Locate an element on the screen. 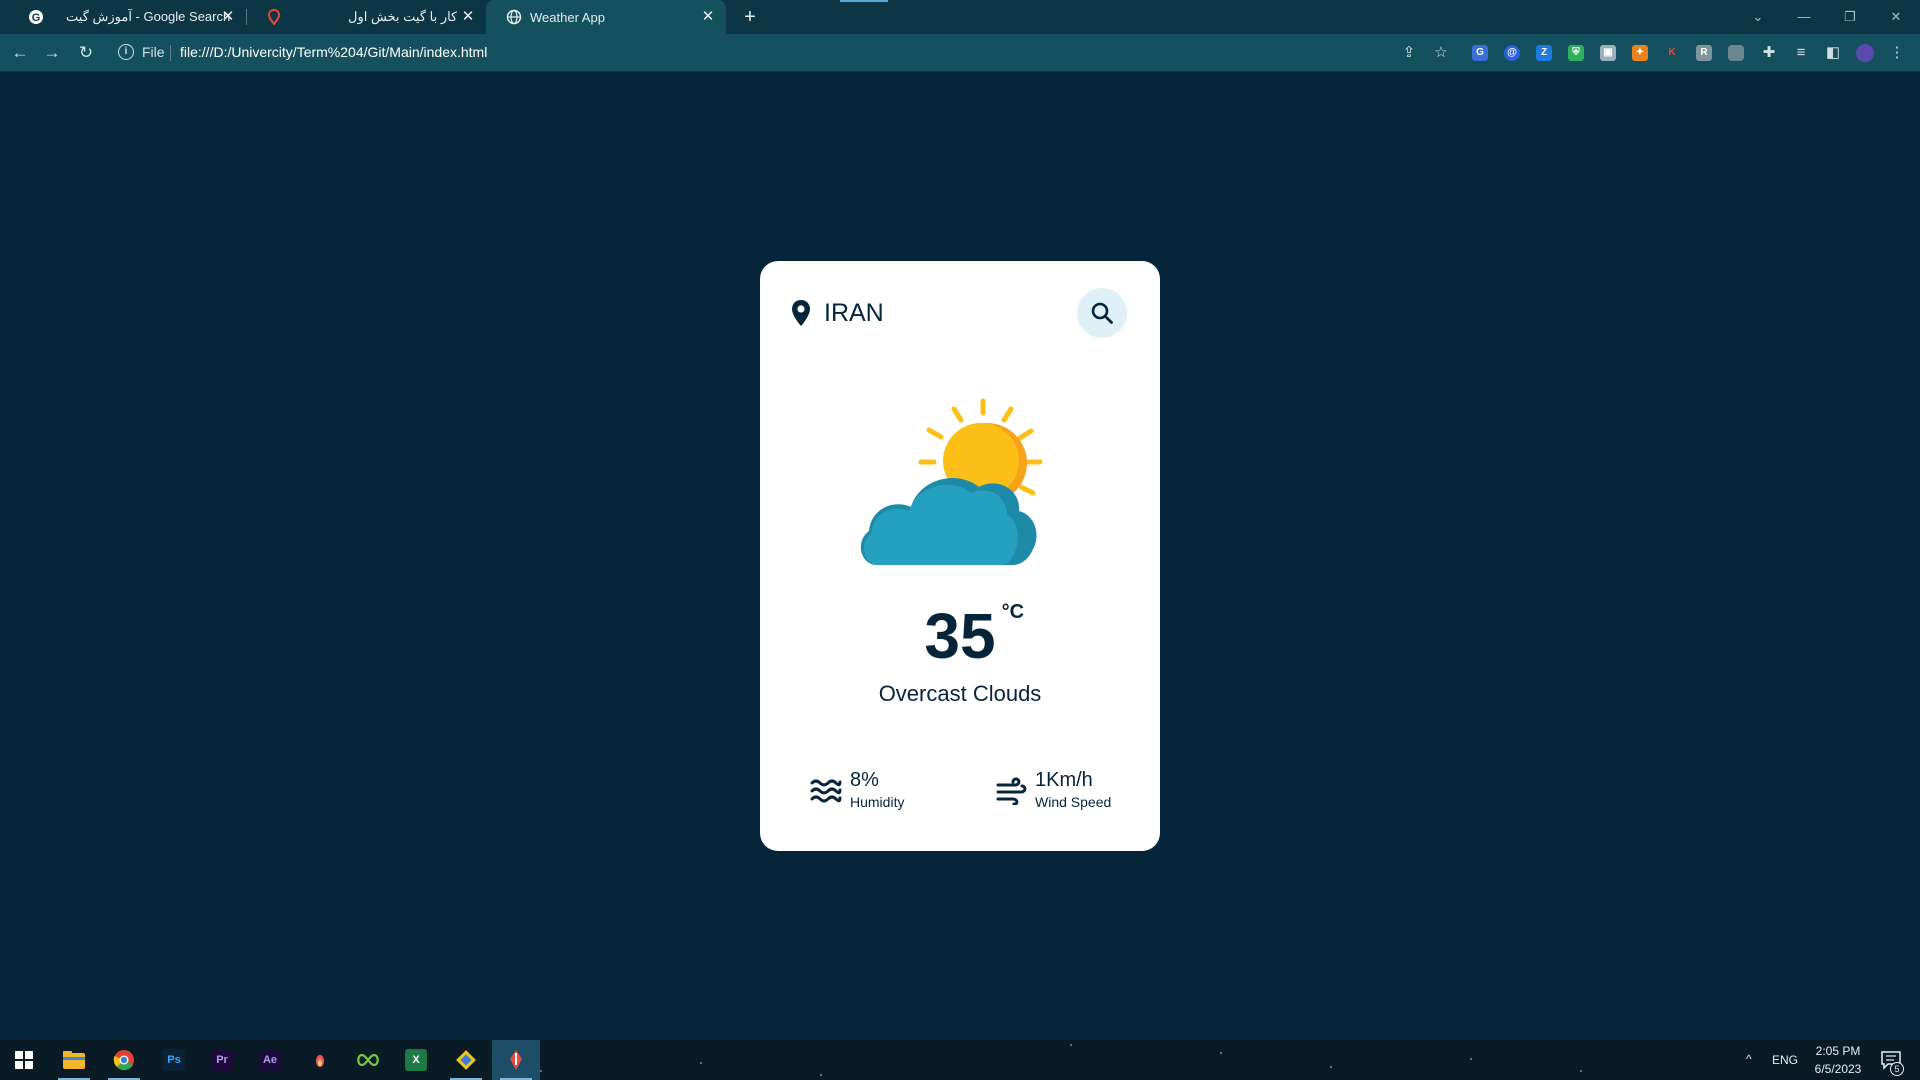 This screenshot has height=1080, width=1920. tab-weather-app: Weather App ✕ is located at coordinates (606, 17).